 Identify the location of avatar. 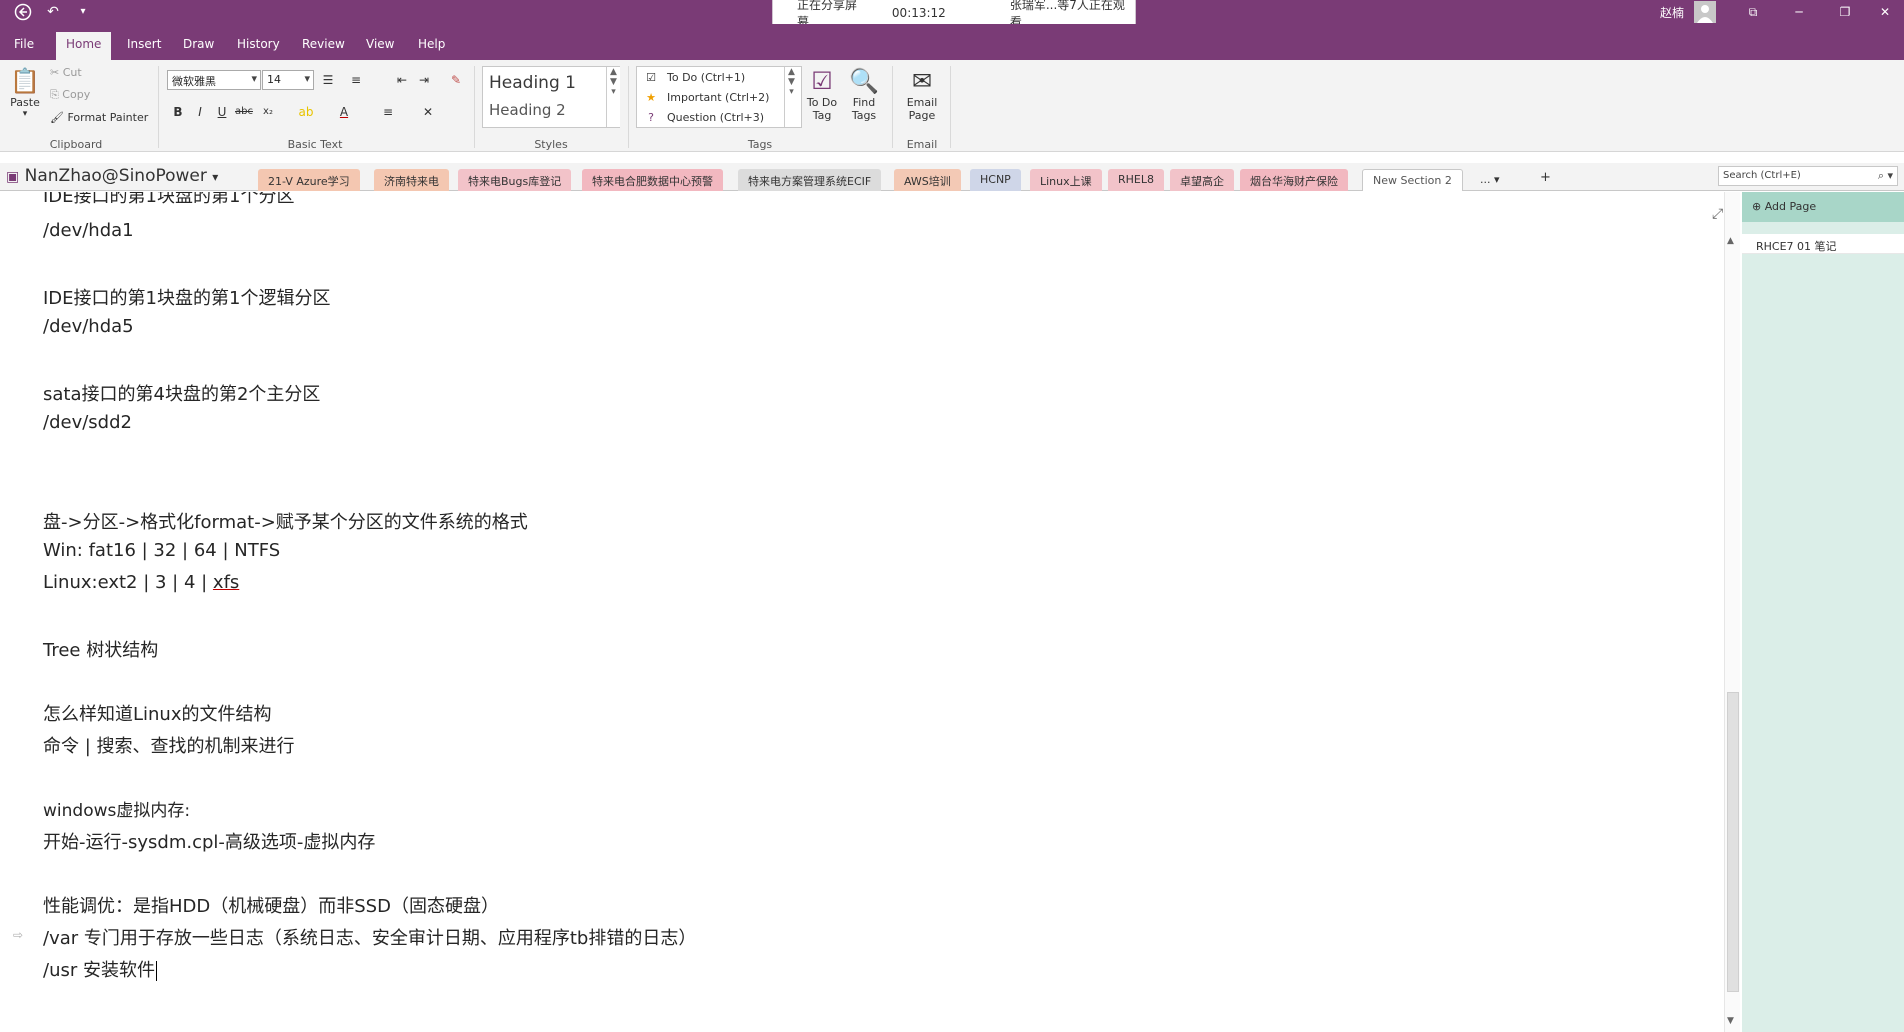
(1705, 12).